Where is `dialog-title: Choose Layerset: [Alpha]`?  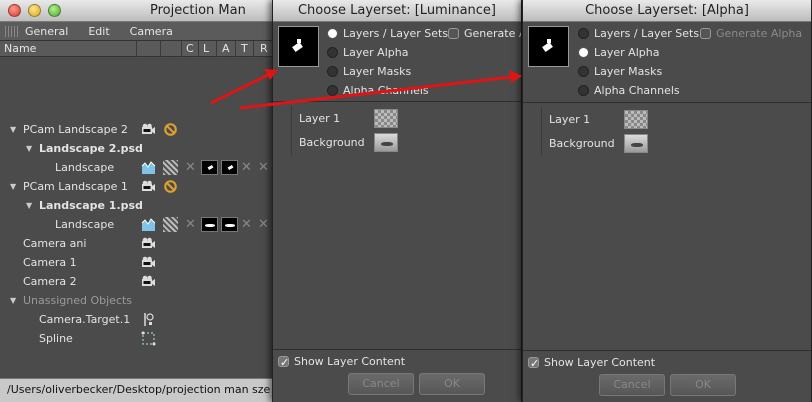 dialog-title: Choose Layerset: [Alpha] is located at coordinates (667, 10).